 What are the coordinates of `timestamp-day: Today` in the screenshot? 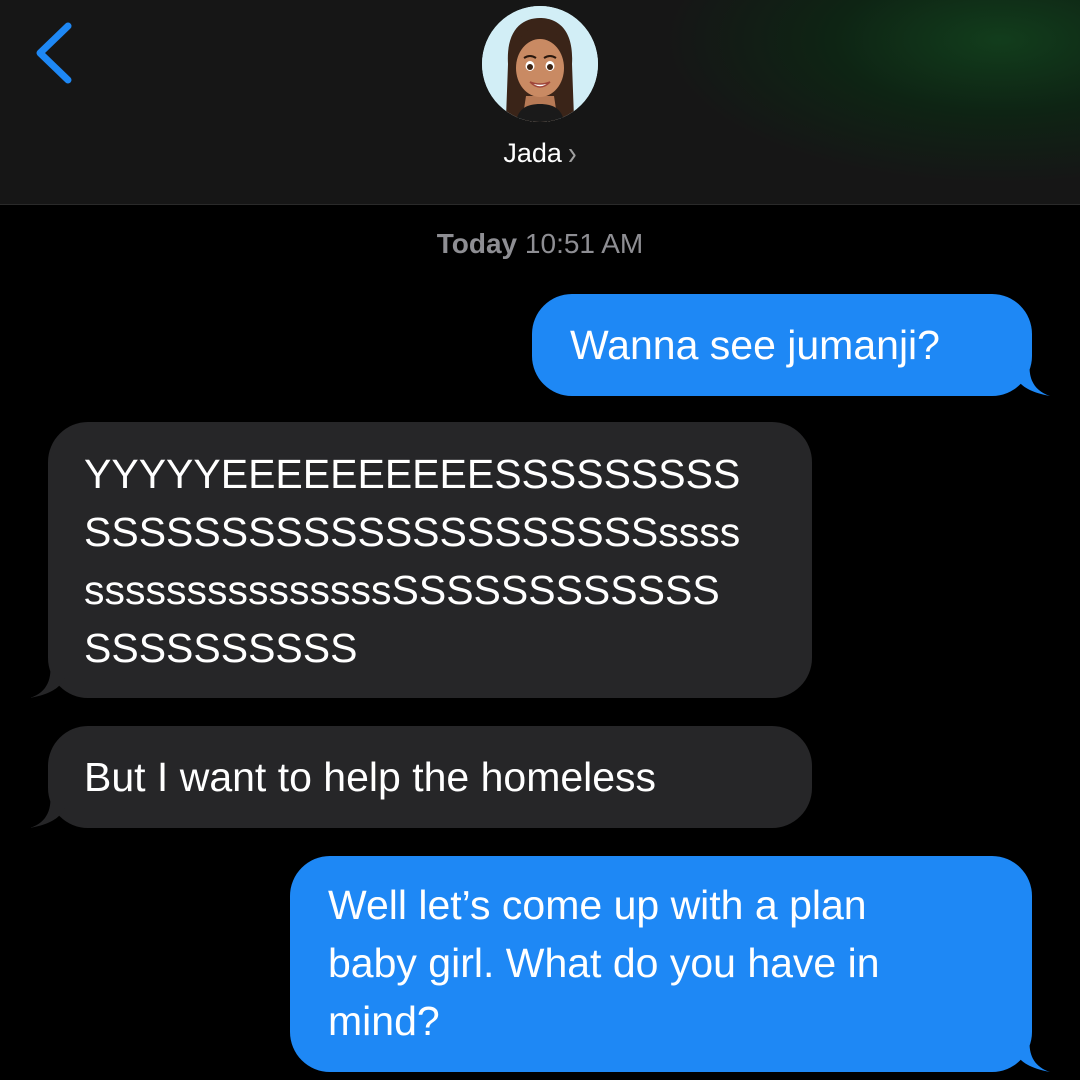 It's located at (477, 243).